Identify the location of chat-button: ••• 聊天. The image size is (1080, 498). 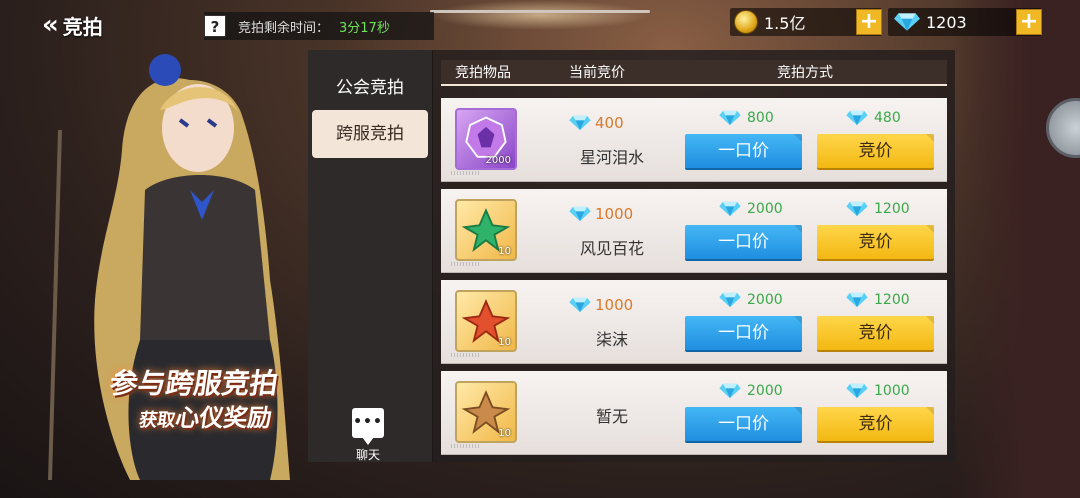
(368, 435).